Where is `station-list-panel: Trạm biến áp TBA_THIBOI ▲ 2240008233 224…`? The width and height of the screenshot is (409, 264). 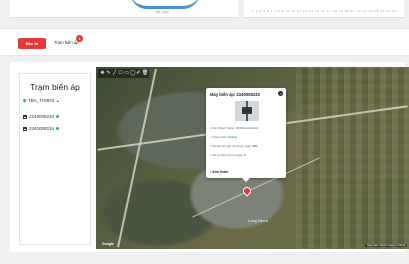
station-list-panel: Trạm biến áp TBA_THIBOI ▲ 2240008233 224… is located at coordinates (55, 159).